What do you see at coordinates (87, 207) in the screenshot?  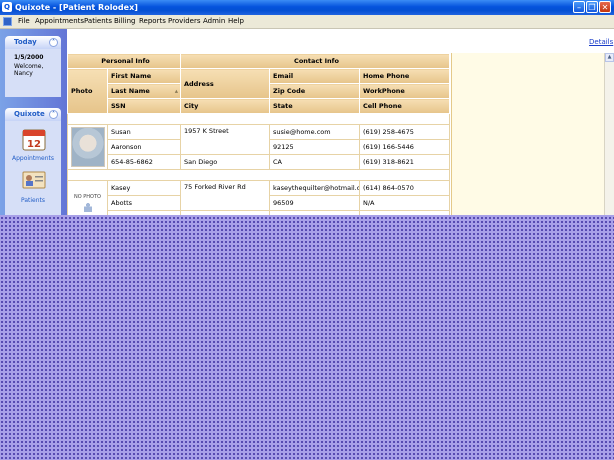 I see `person-placeholder-icon` at bounding box center [87, 207].